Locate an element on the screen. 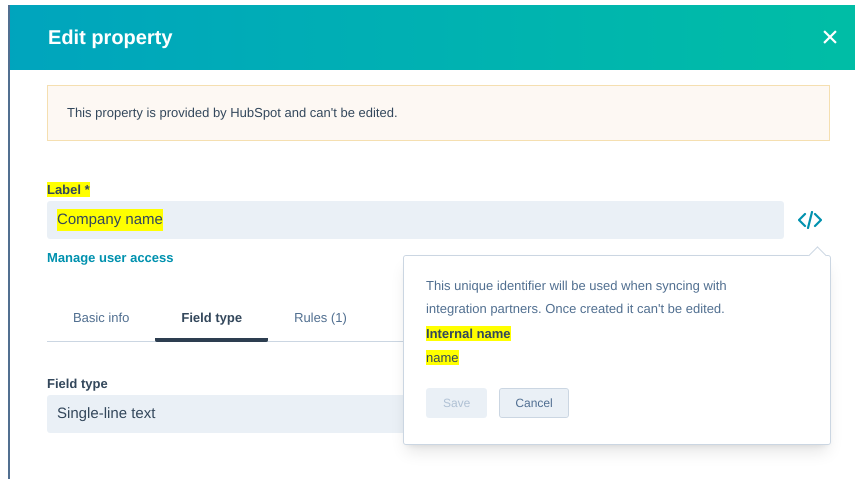 The width and height of the screenshot is (855, 479). tab: Rules (1) is located at coordinates (320, 320).